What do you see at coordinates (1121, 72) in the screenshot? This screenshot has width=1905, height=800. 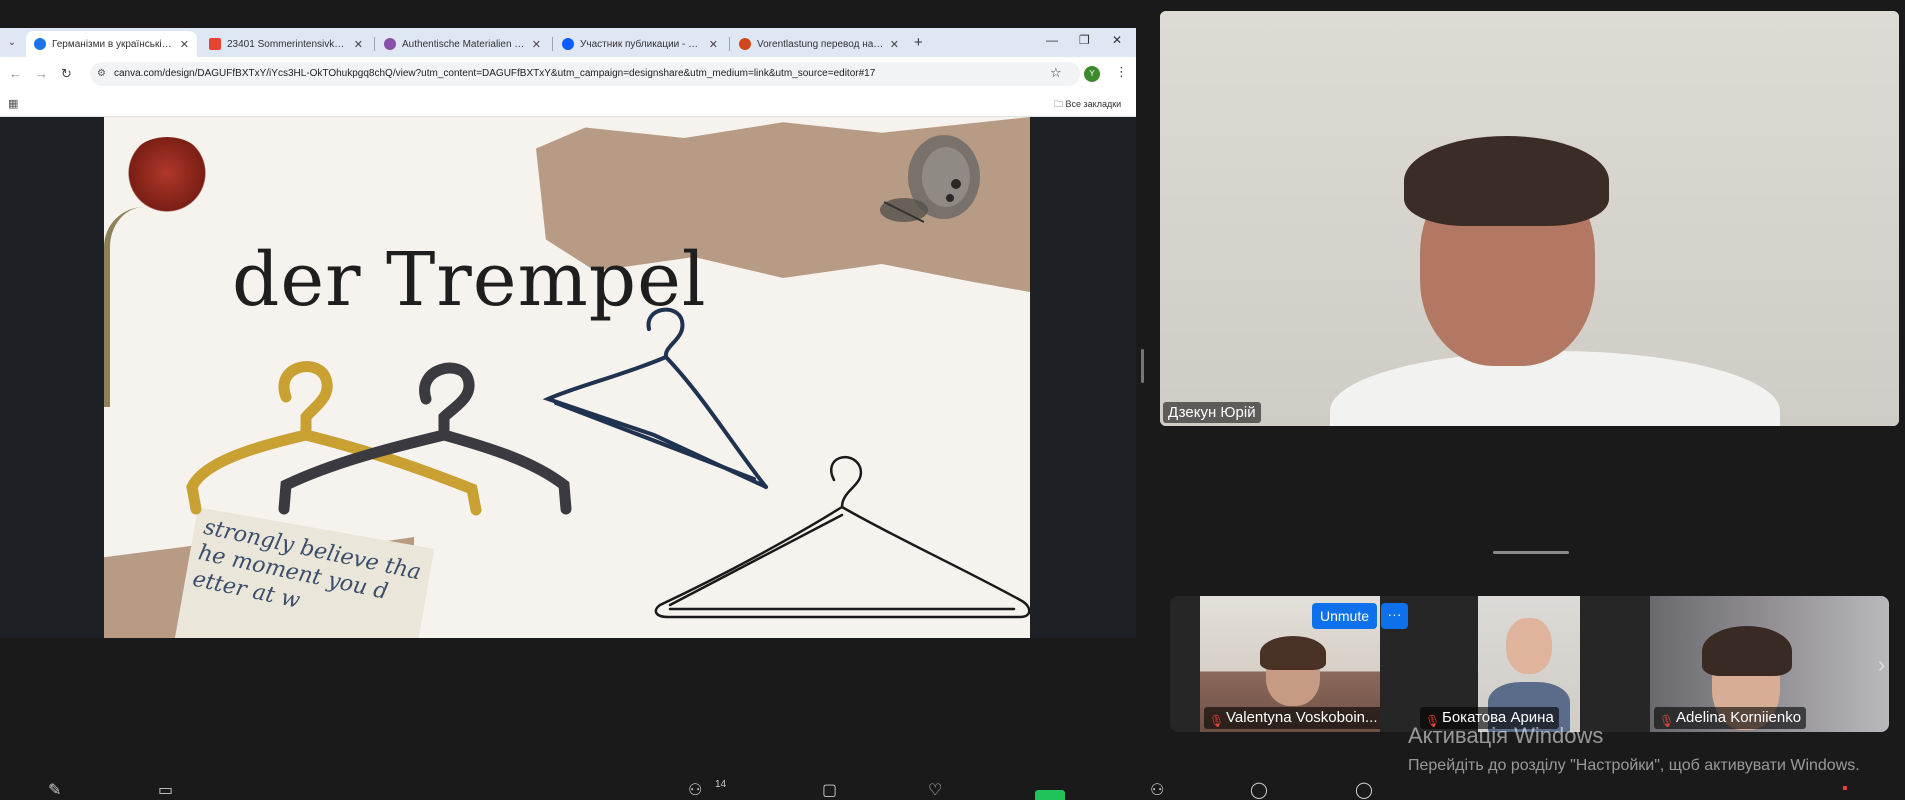 I see `browser-menu-icon: ⋮` at bounding box center [1121, 72].